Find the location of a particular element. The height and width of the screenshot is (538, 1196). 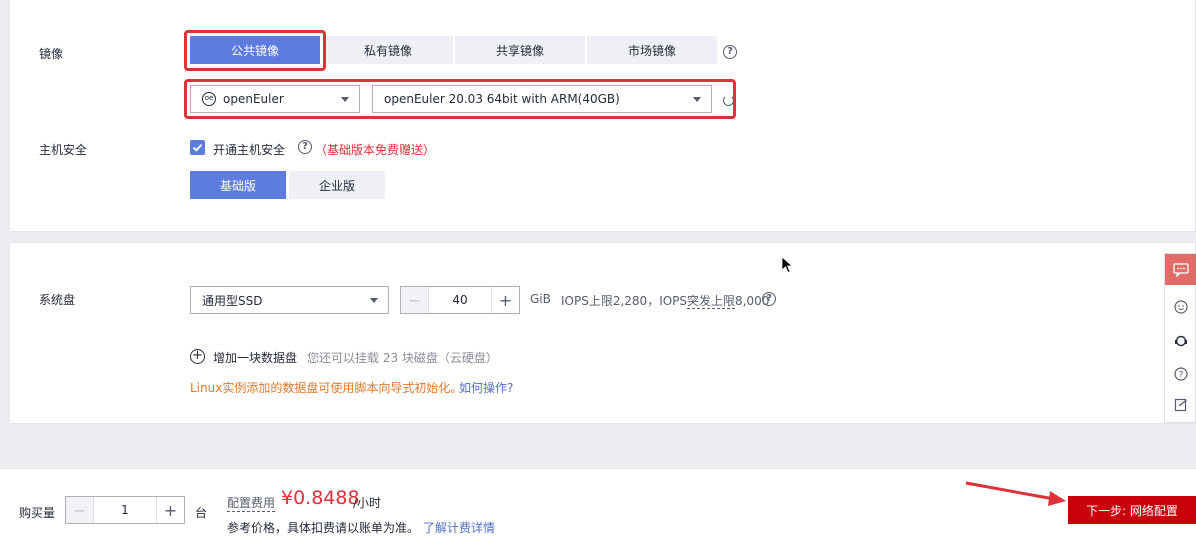

highlight-box-selects is located at coordinates (460, 99).